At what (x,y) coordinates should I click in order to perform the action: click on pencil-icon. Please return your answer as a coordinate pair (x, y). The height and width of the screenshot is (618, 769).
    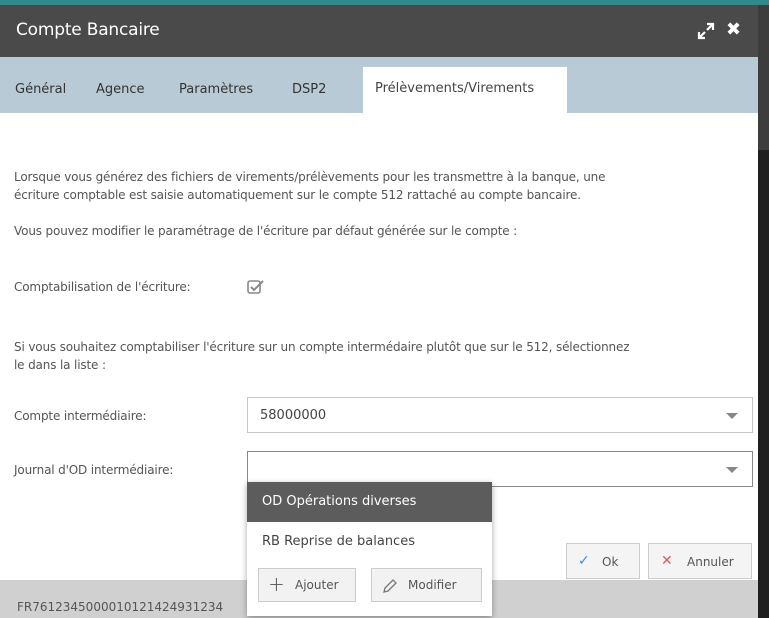
    Looking at the image, I should click on (390, 586).